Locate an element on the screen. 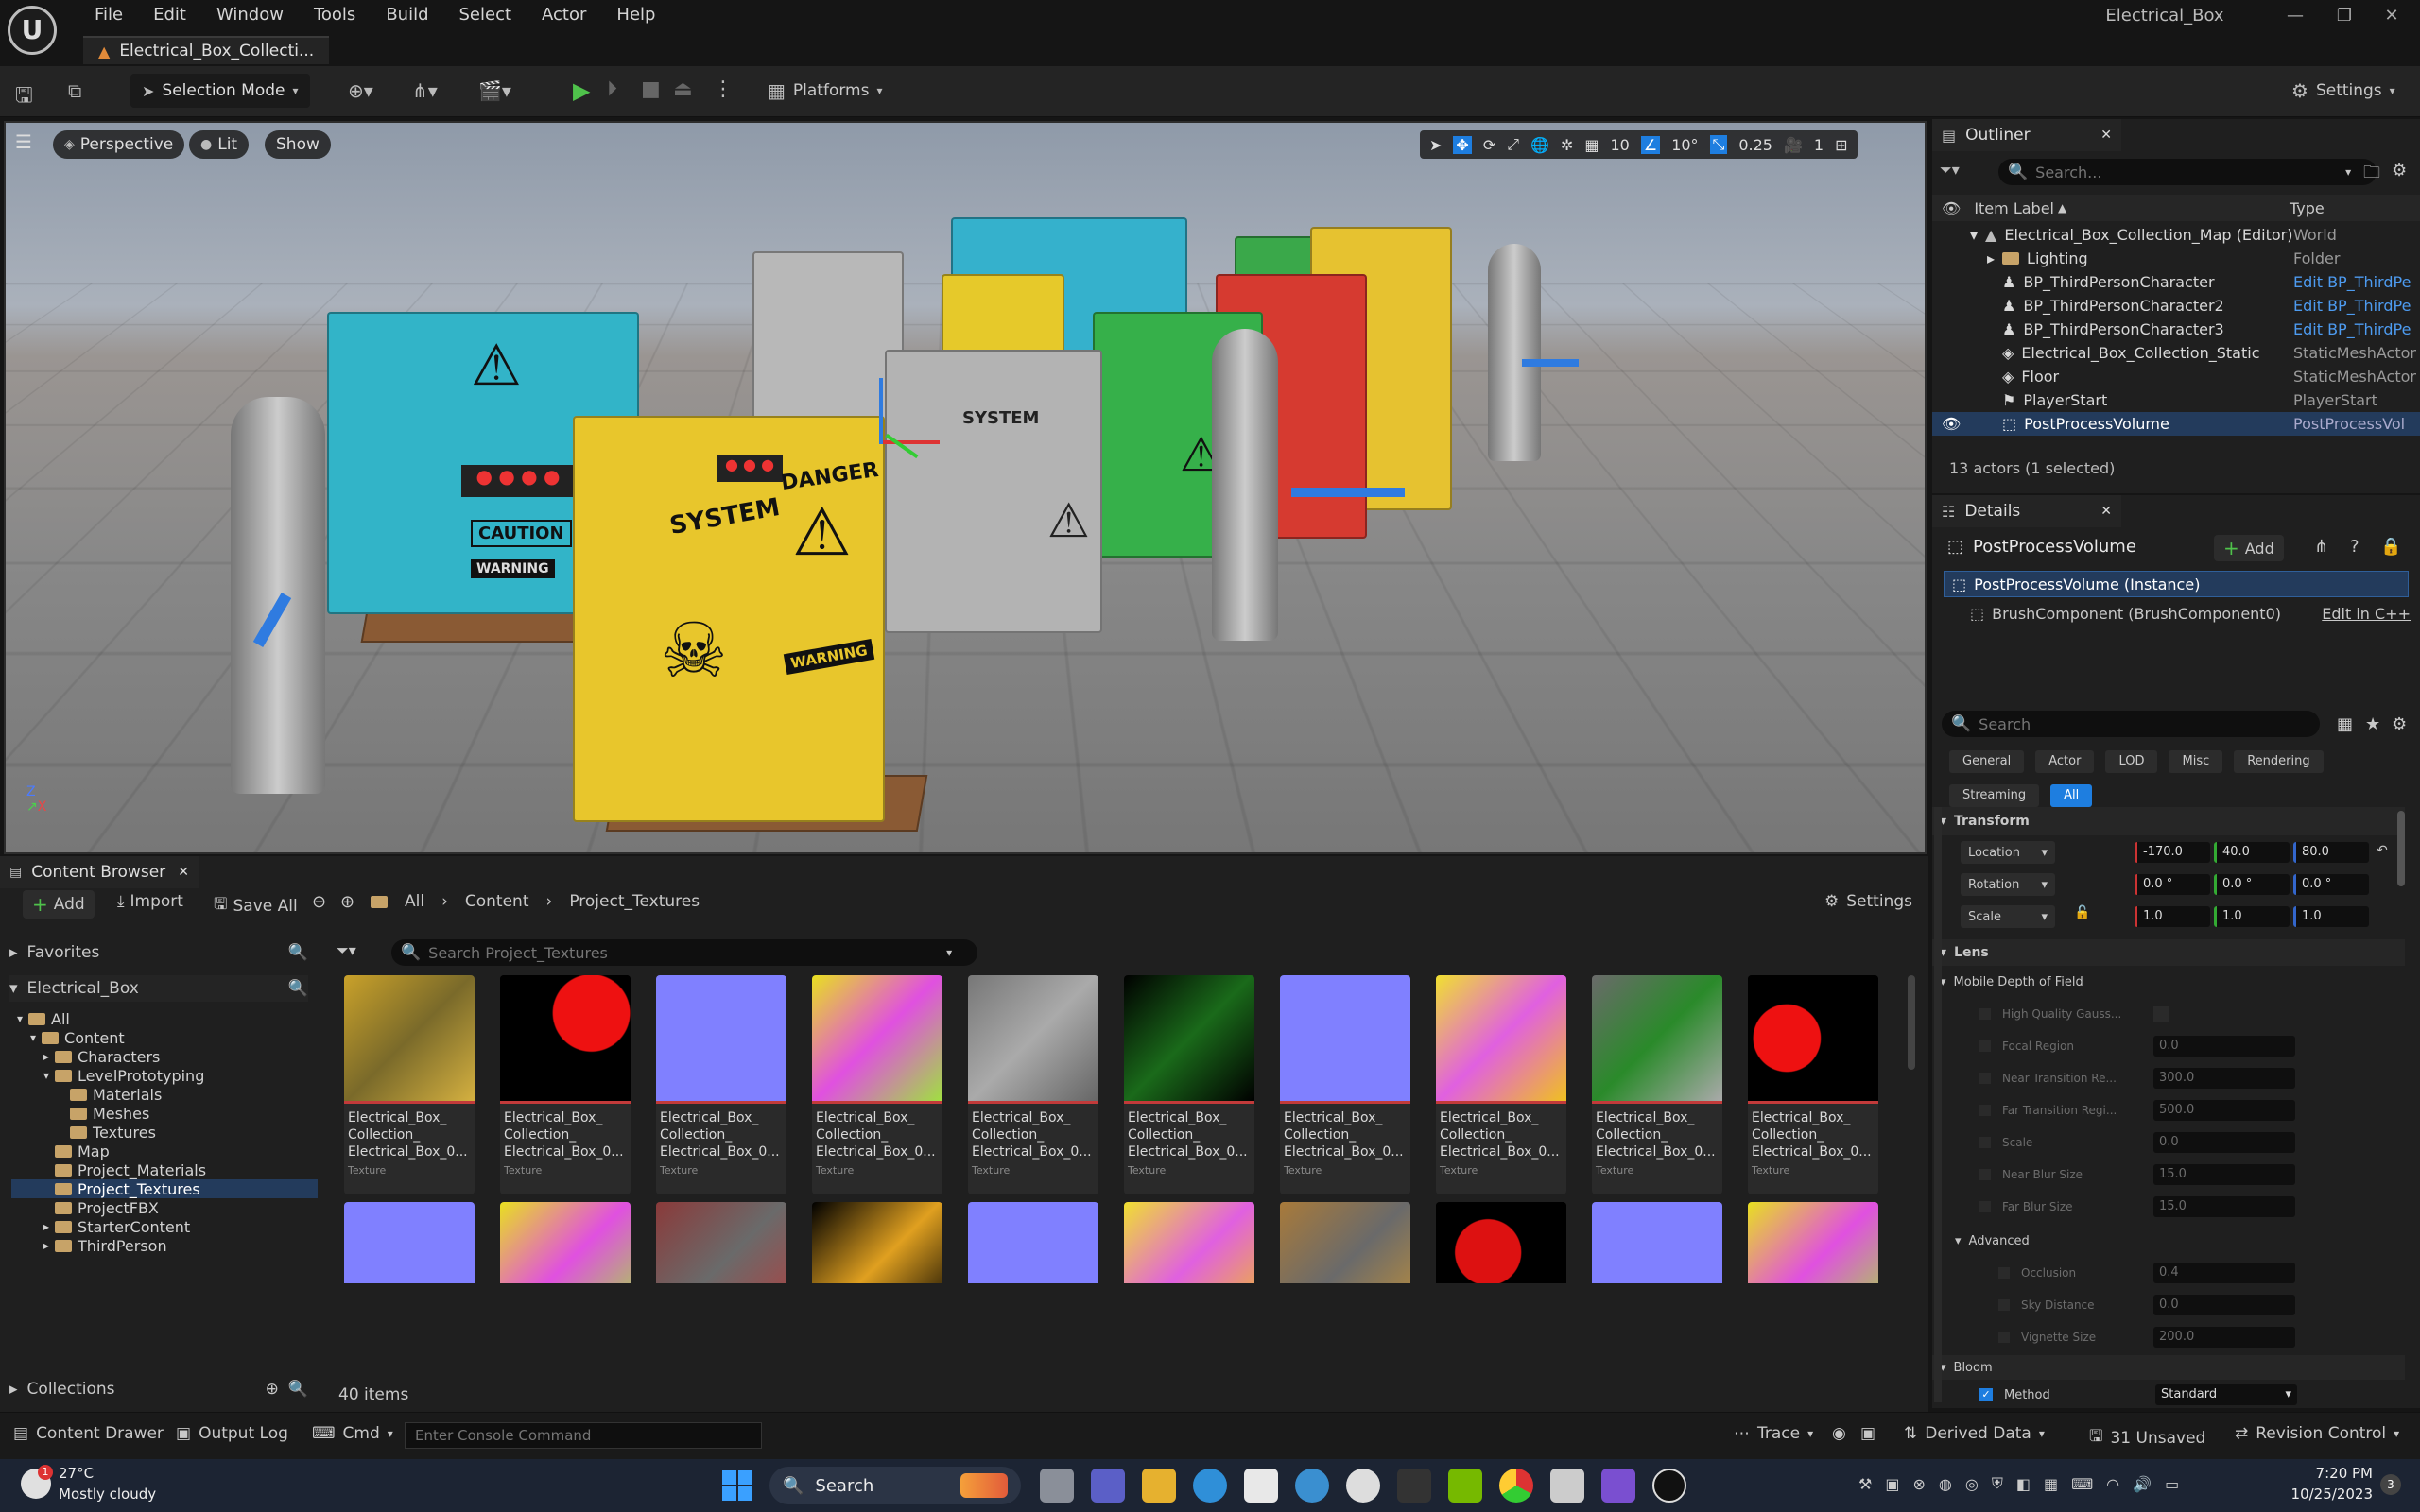 This screenshot has height=1512, width=2420. cinematics-icon: 🎬▾ is located at coordinates (494, 90).